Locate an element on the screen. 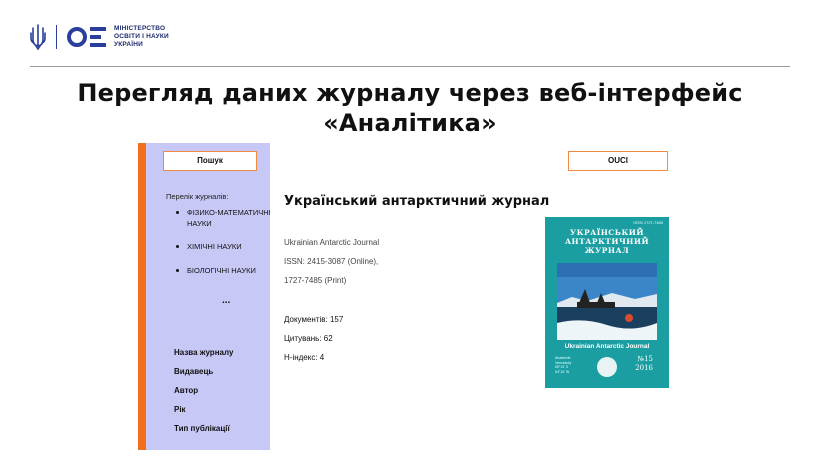  logo-divider is located at coordinates (56, 37).